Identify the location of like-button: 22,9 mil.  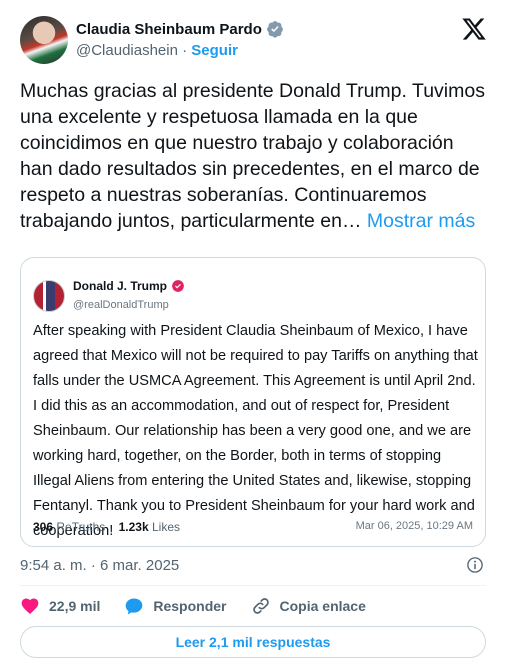
(60, 606).